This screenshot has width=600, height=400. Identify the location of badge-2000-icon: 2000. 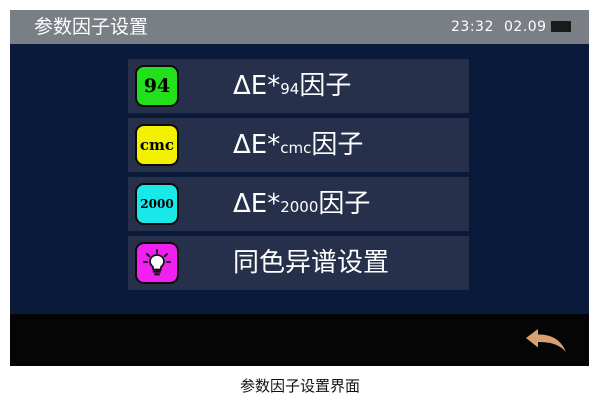
(157, 204).